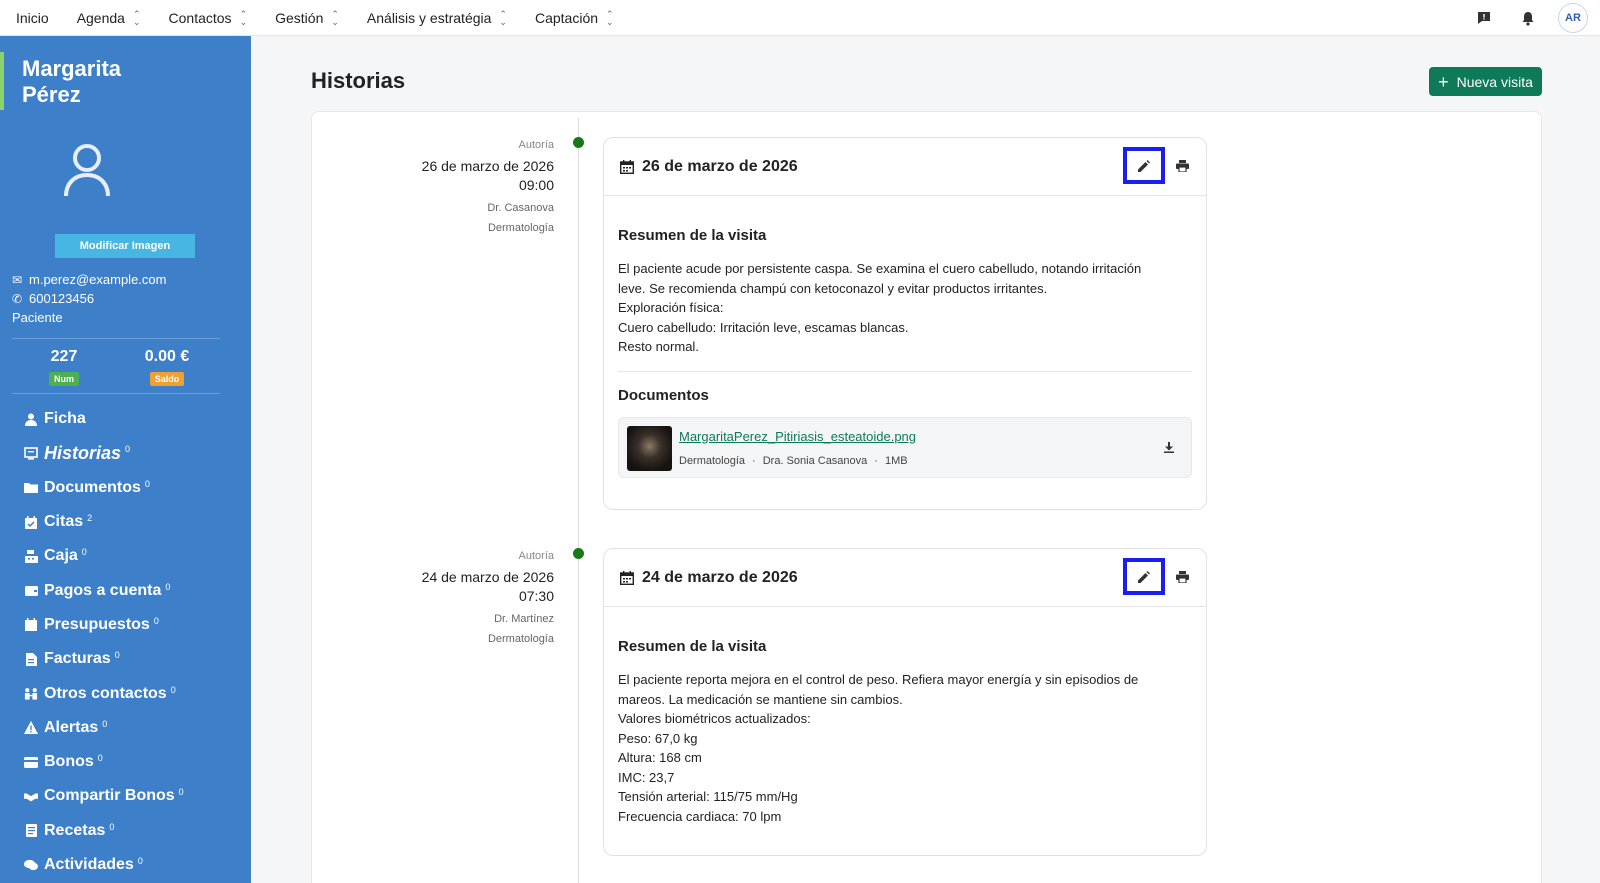 This screenshot has width=1600, height=883. Describe the element at coordinates (77, 659) in the screenshot. I see `sidebar-item-label: Facturas` at that location.